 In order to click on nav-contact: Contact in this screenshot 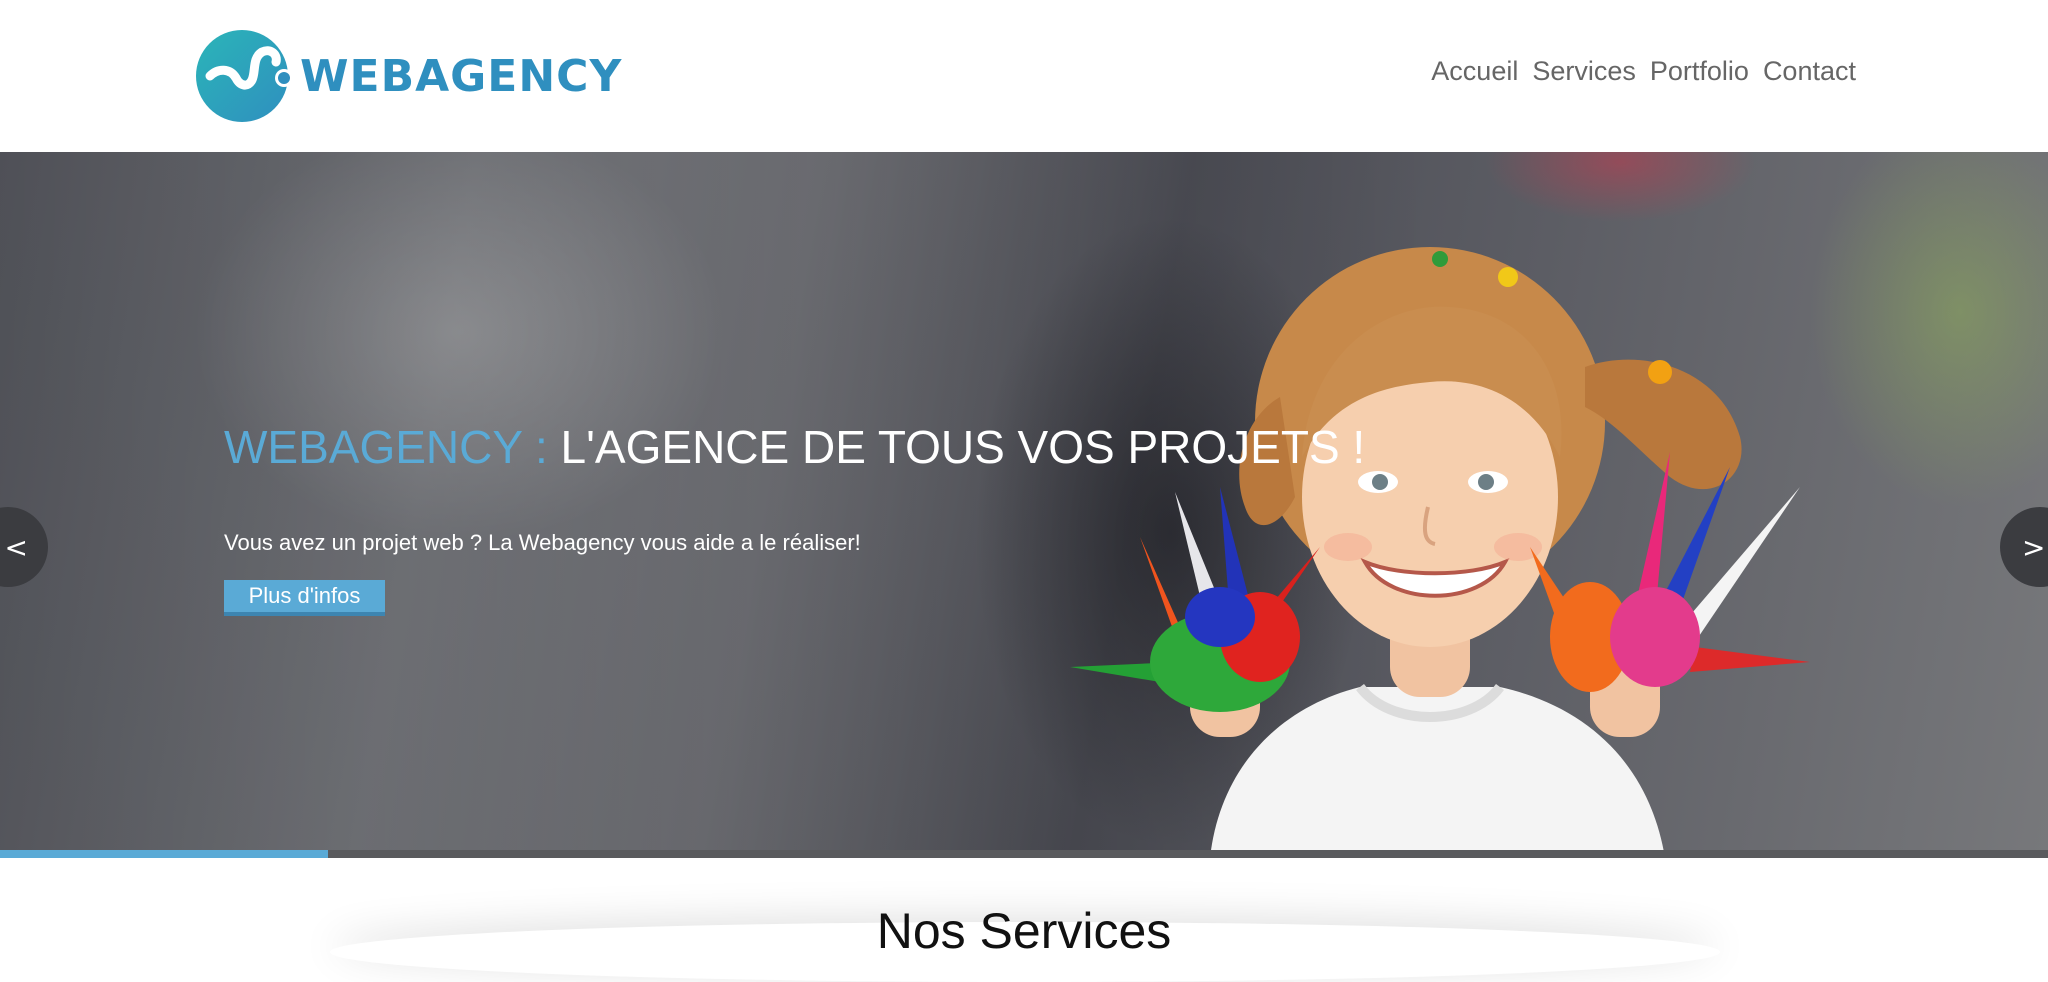, I will do `click(1809, 71)`.